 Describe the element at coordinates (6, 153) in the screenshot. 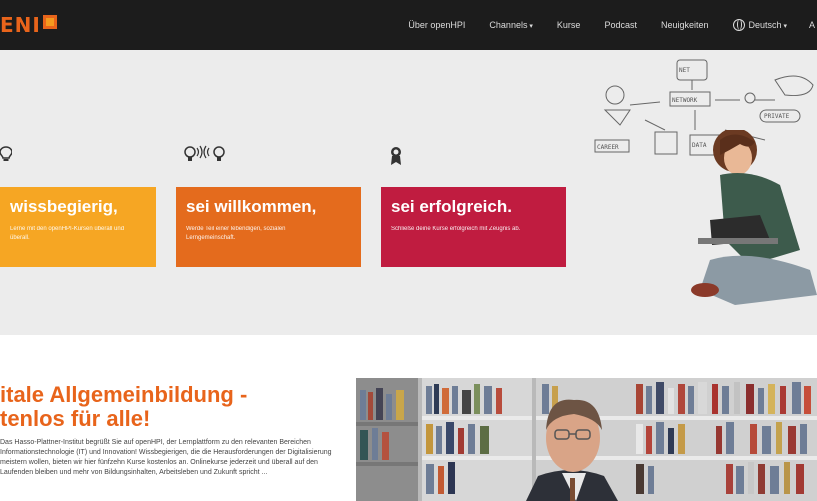

I see `lightbulb-icon` at that location.